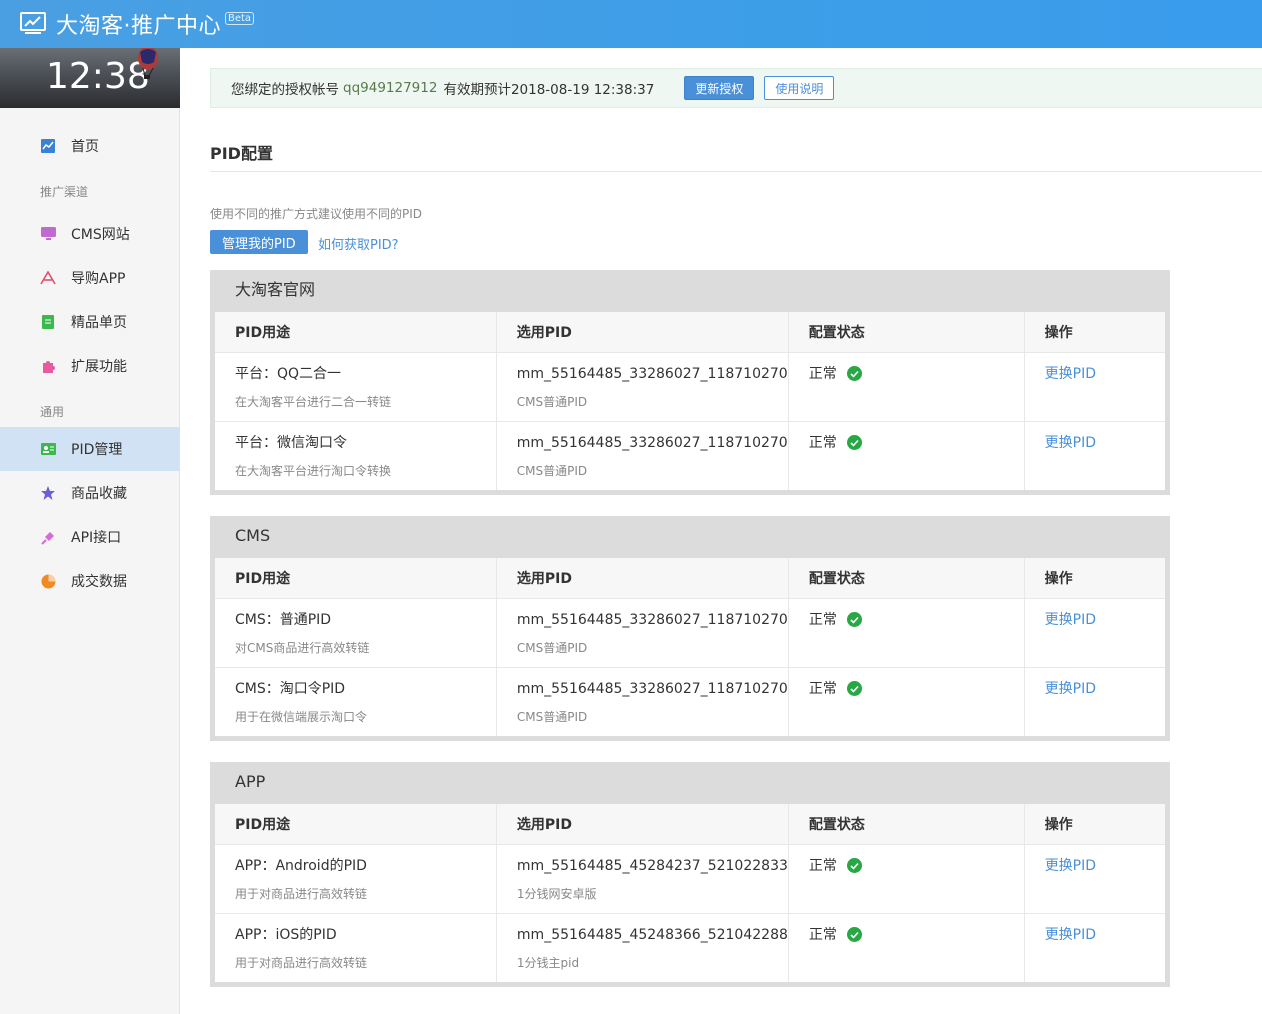  What do you see at coordinates (48, 366) in the screenshot?
I see `puzzle-icon` at bounding box center [48, 366].